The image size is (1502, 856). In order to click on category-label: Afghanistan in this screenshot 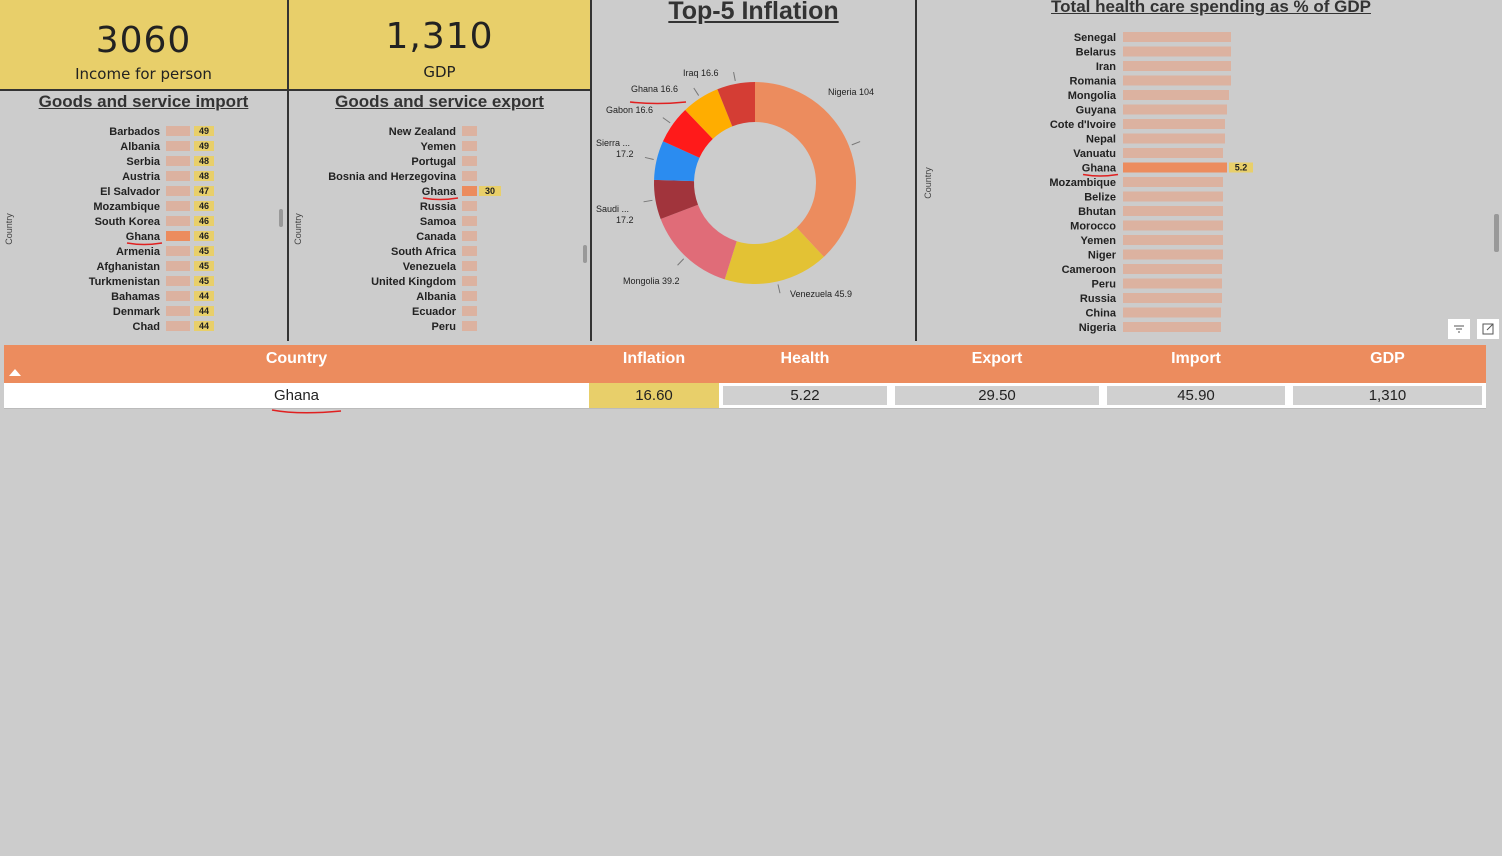, I will do `click(128, 267)`.